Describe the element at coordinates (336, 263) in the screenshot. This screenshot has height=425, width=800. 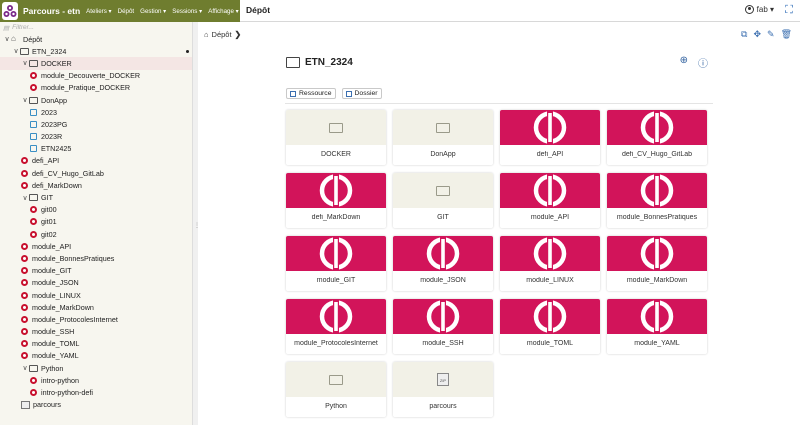
I see `item-card: module_GIT` at that location.